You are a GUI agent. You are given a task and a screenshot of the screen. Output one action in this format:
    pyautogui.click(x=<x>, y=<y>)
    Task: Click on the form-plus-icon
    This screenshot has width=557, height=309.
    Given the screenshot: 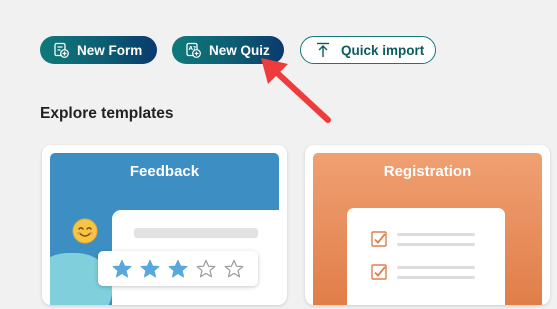 What is the action you would take?
    pyautogui.click(x=61, y=50)
    